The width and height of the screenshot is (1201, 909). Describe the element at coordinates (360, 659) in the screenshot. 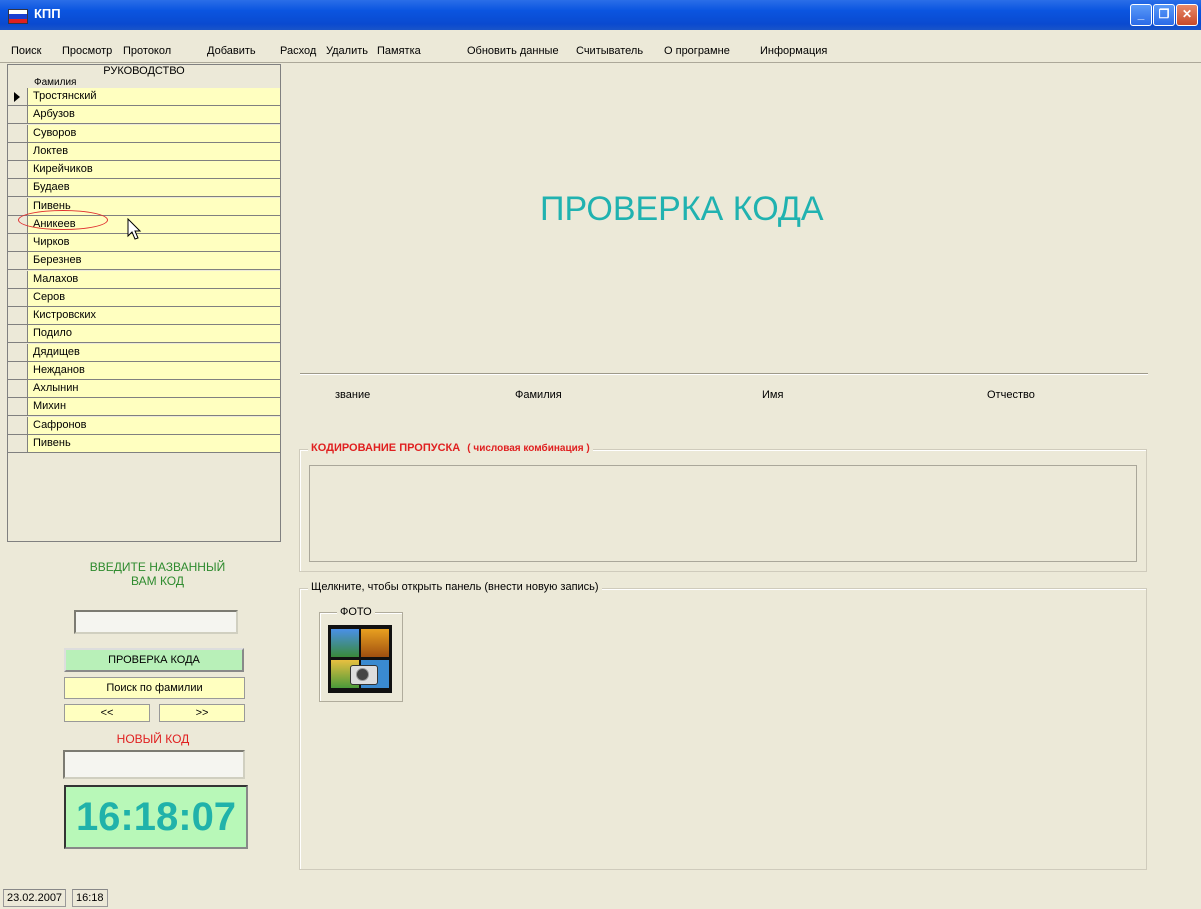

I see `photo-camera-icon` at that location.